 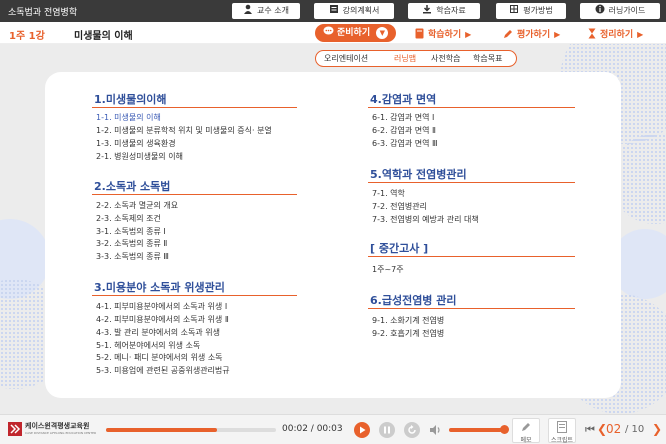 I want to click on submenu-pre-study: 사전학습, so click(x=445, y=58).